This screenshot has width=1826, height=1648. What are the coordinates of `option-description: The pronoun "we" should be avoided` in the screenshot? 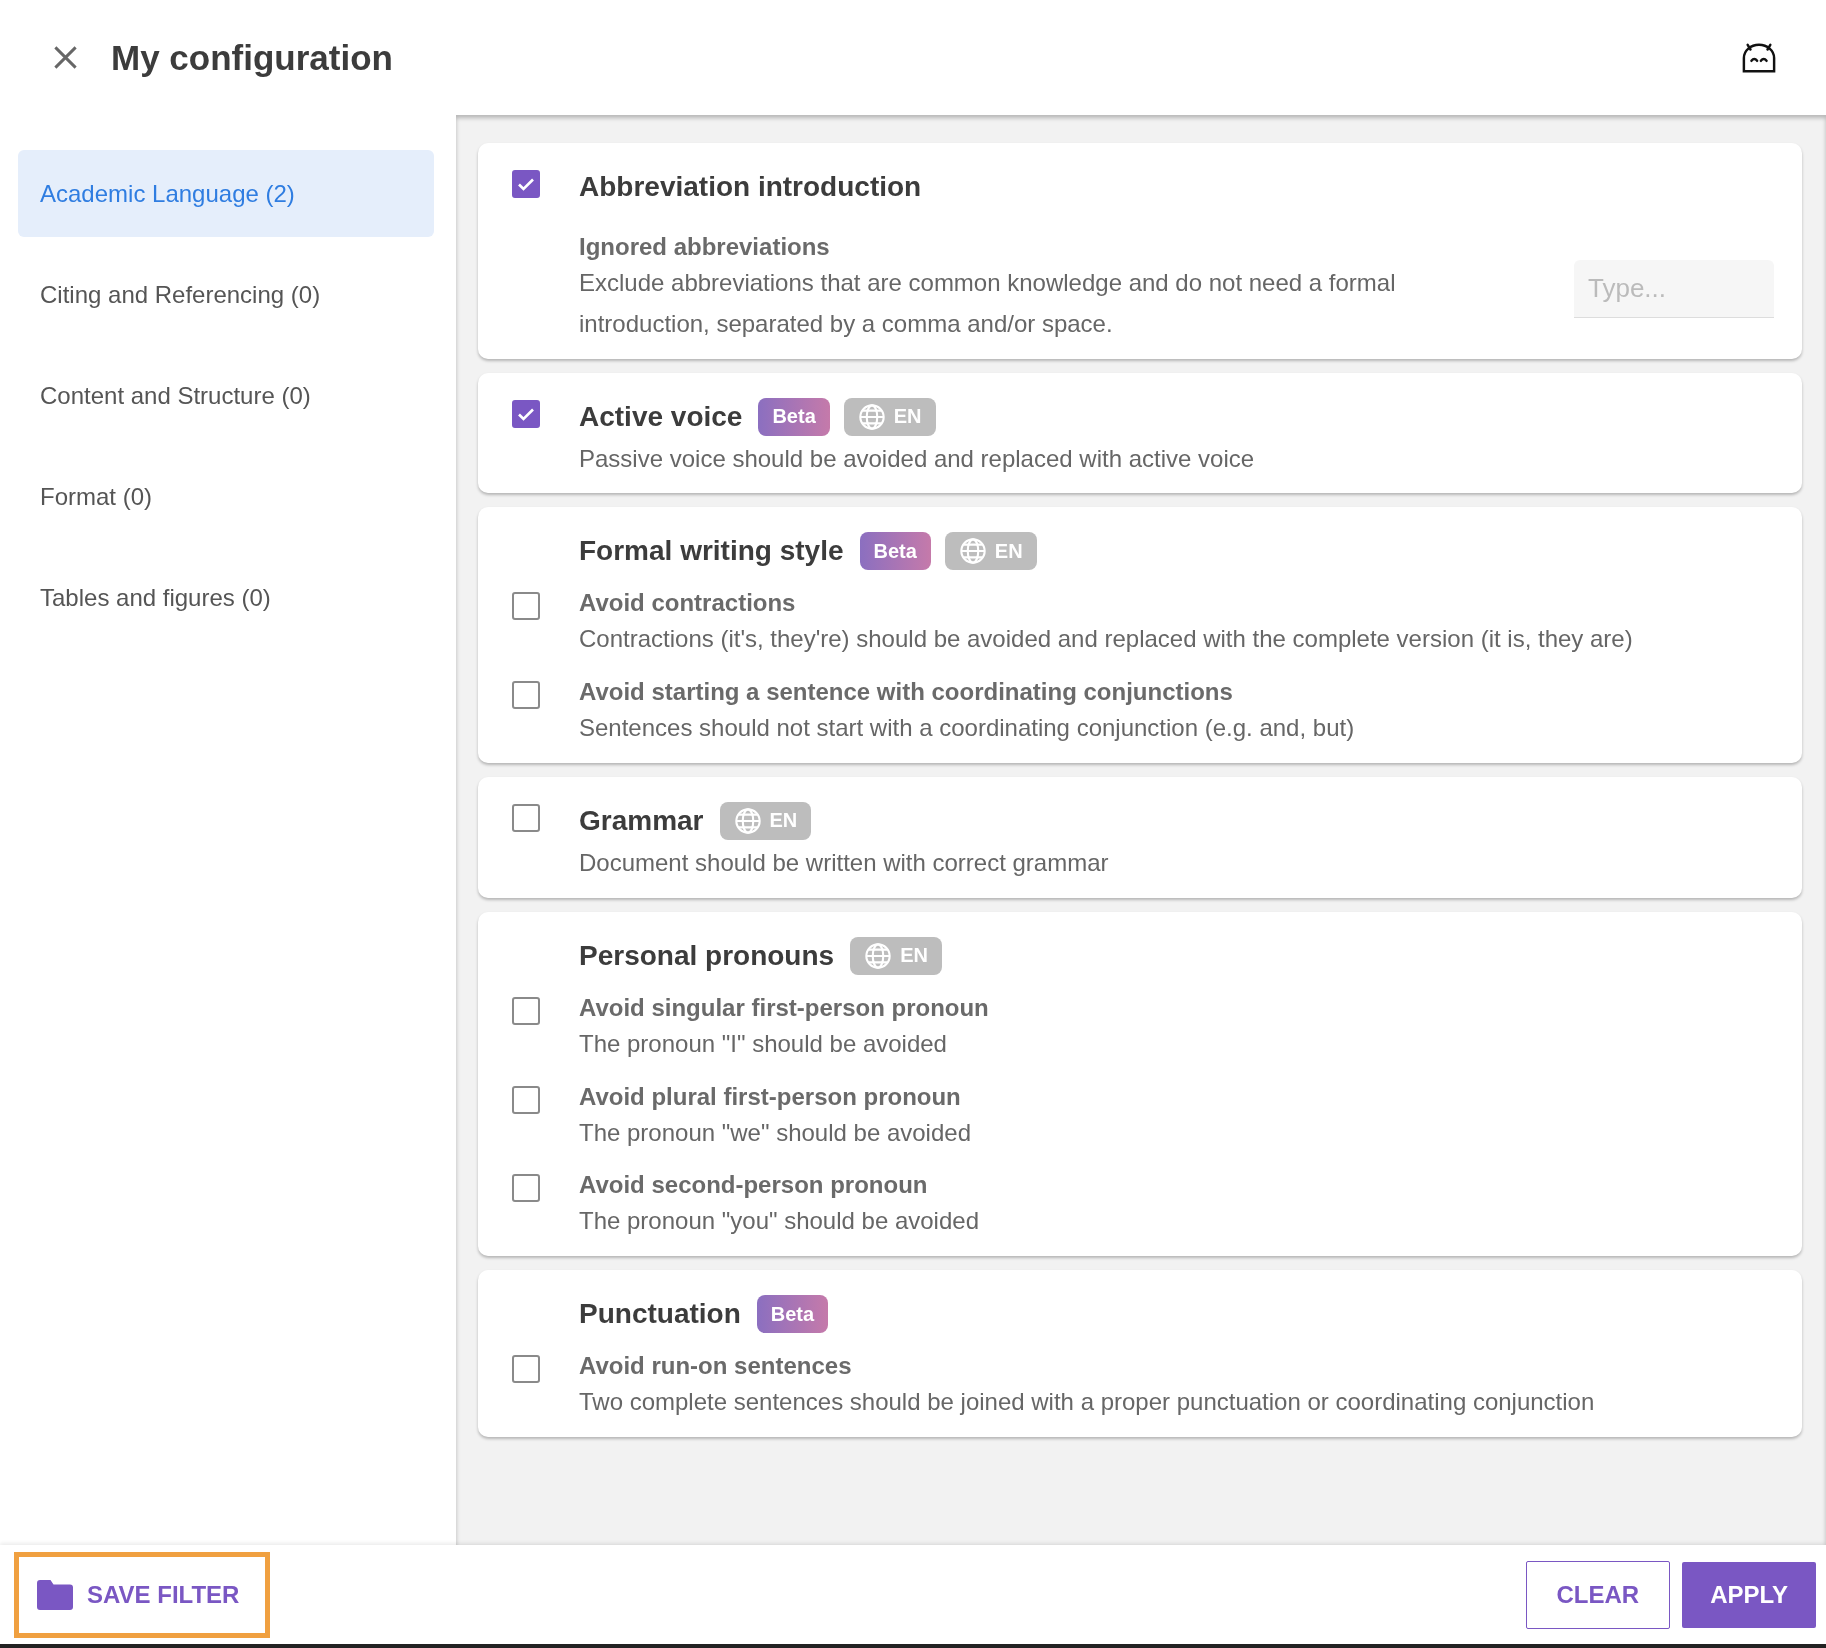 It's located at (775, 1132).